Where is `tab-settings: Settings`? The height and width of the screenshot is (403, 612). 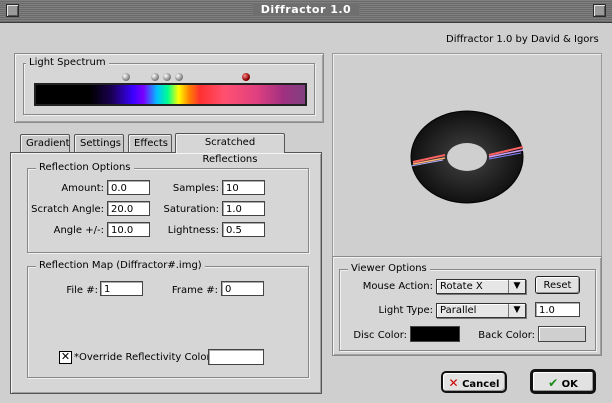 tab-settings: Settings is located at coordinates (99, 143).